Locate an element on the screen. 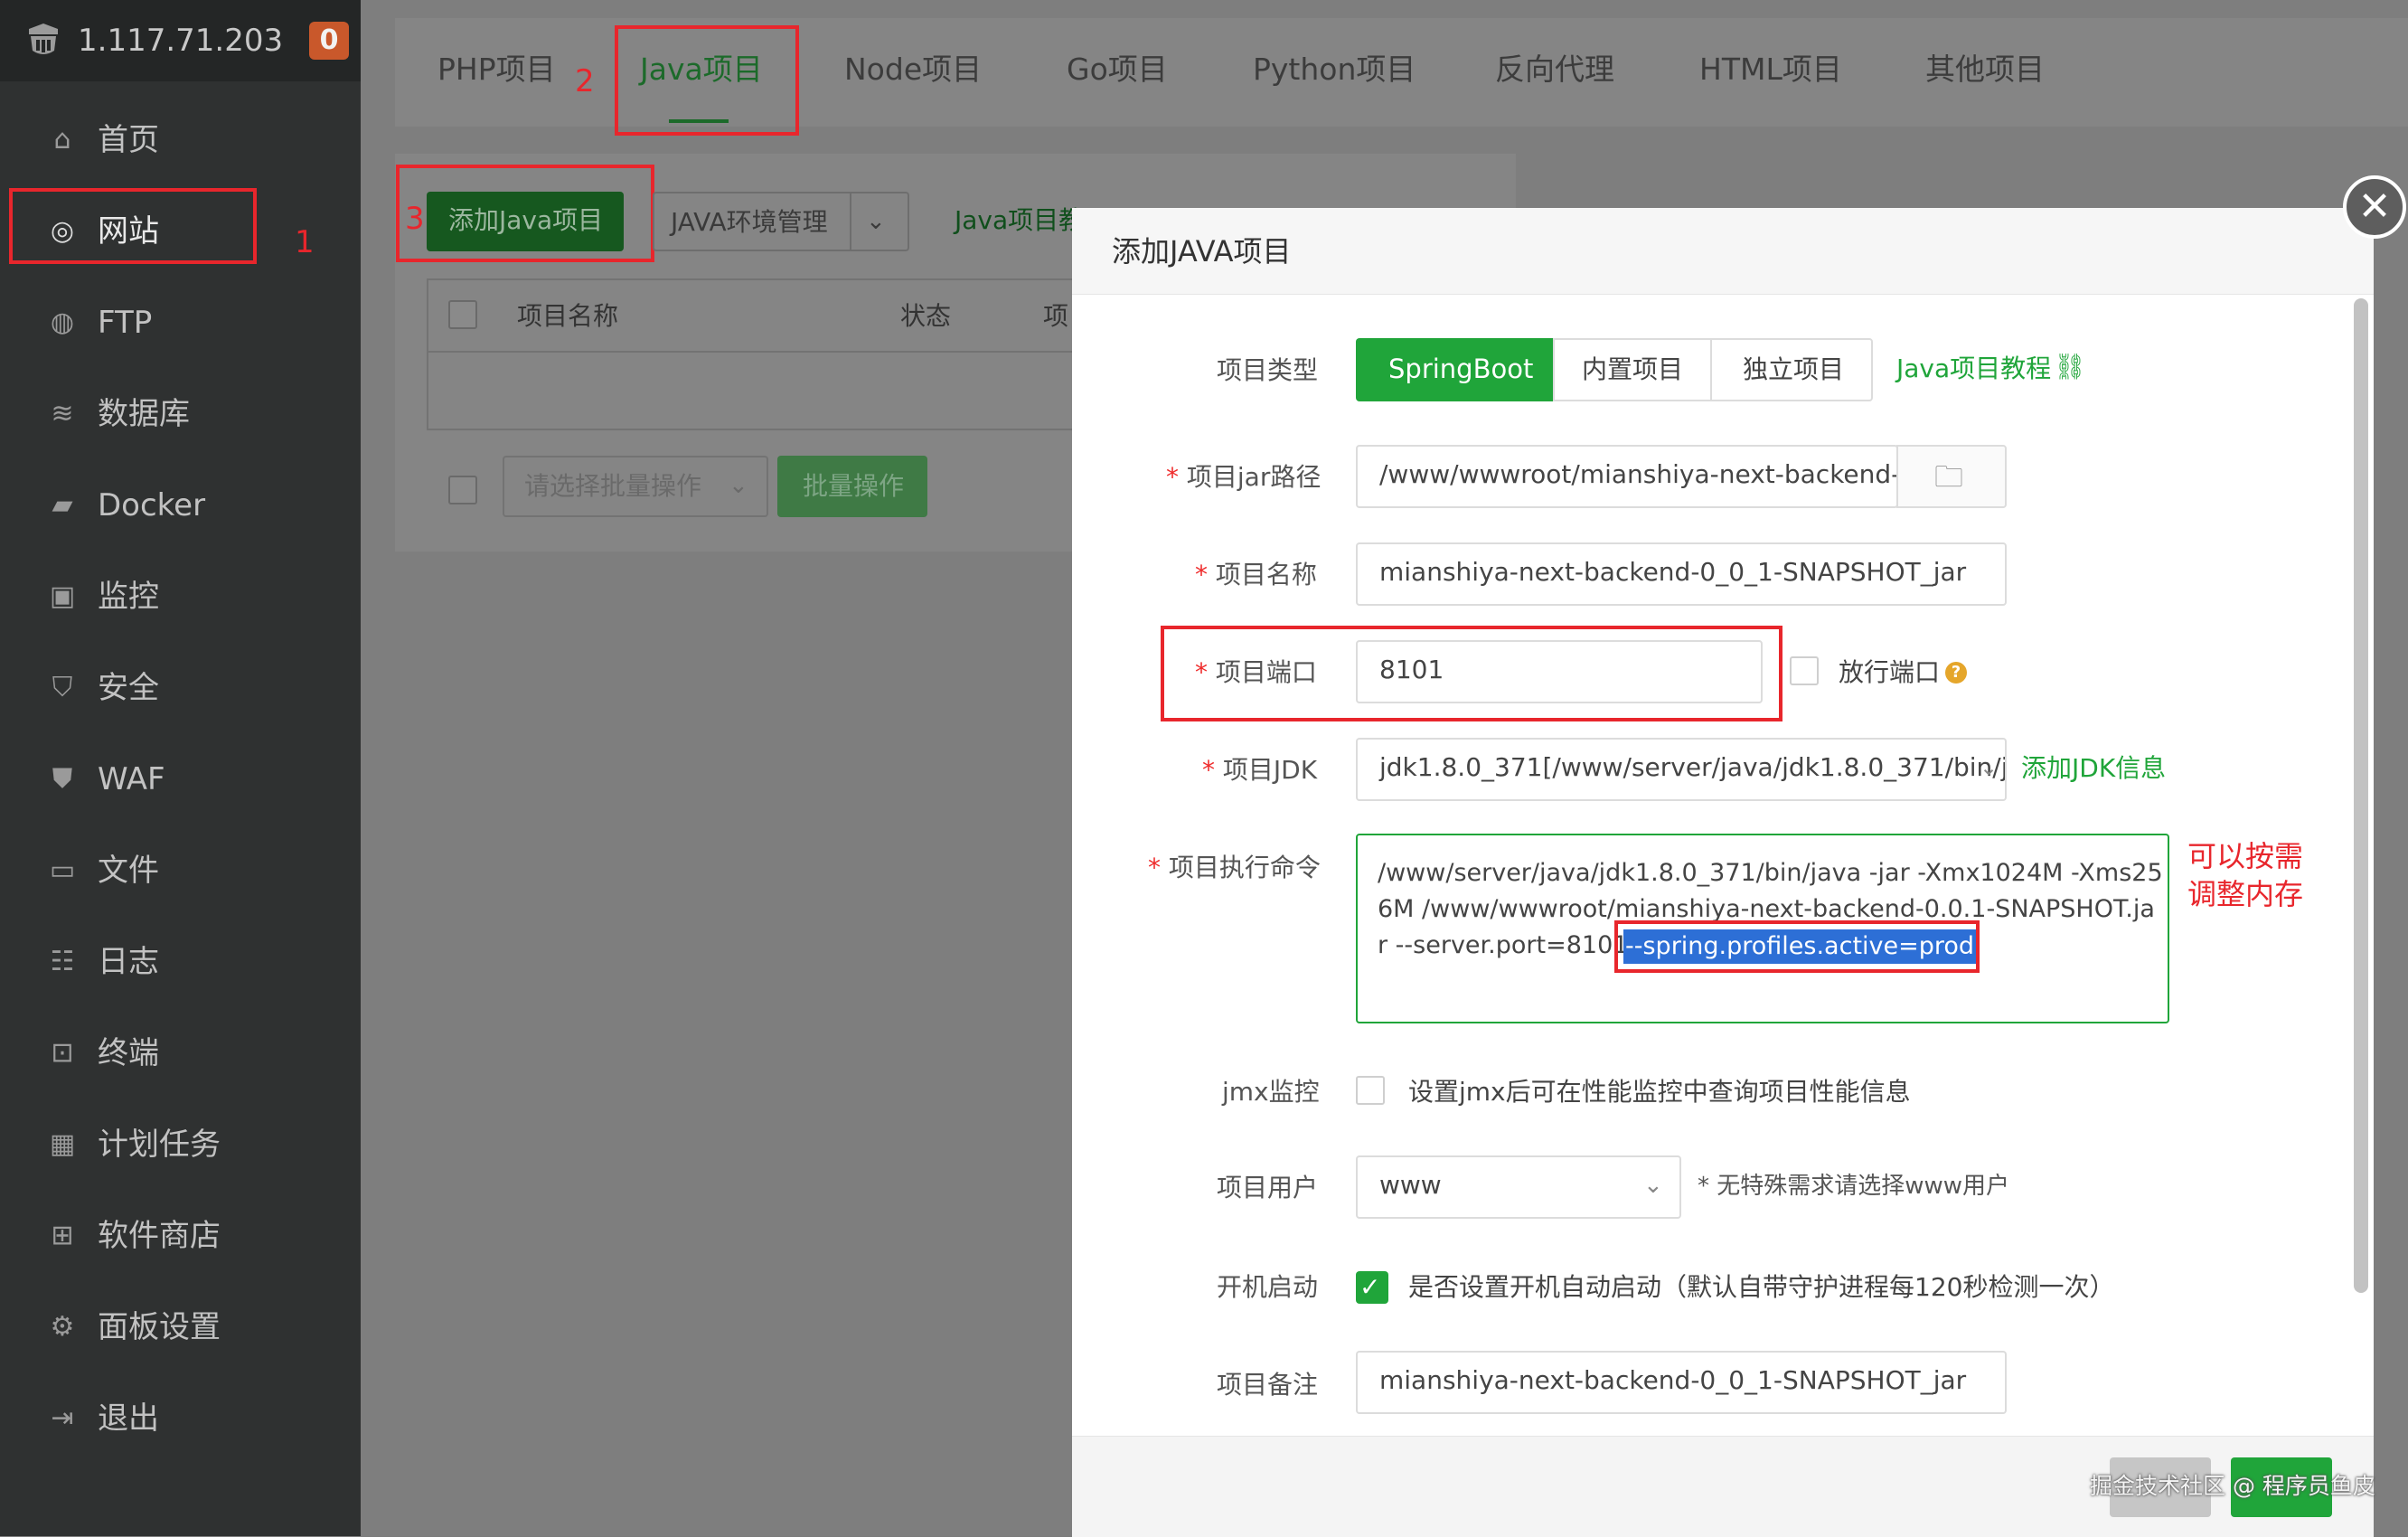 The width and height of the screenshot is (2408, 1537). batch-operation-label: 批量操作 is located at coordinates (854, 486).